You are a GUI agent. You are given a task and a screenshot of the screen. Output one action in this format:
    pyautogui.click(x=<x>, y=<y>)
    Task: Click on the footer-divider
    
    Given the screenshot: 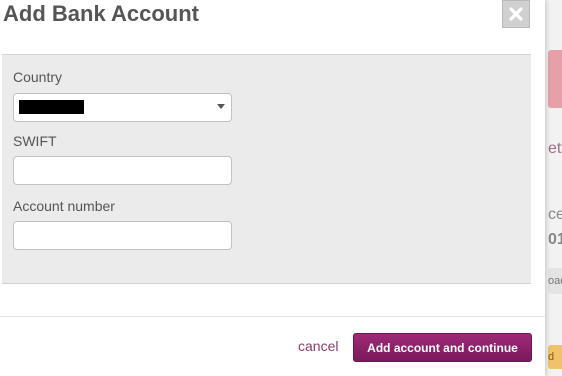 What is the action you would take?
    pyautogui.click(x=272, y=316)
    